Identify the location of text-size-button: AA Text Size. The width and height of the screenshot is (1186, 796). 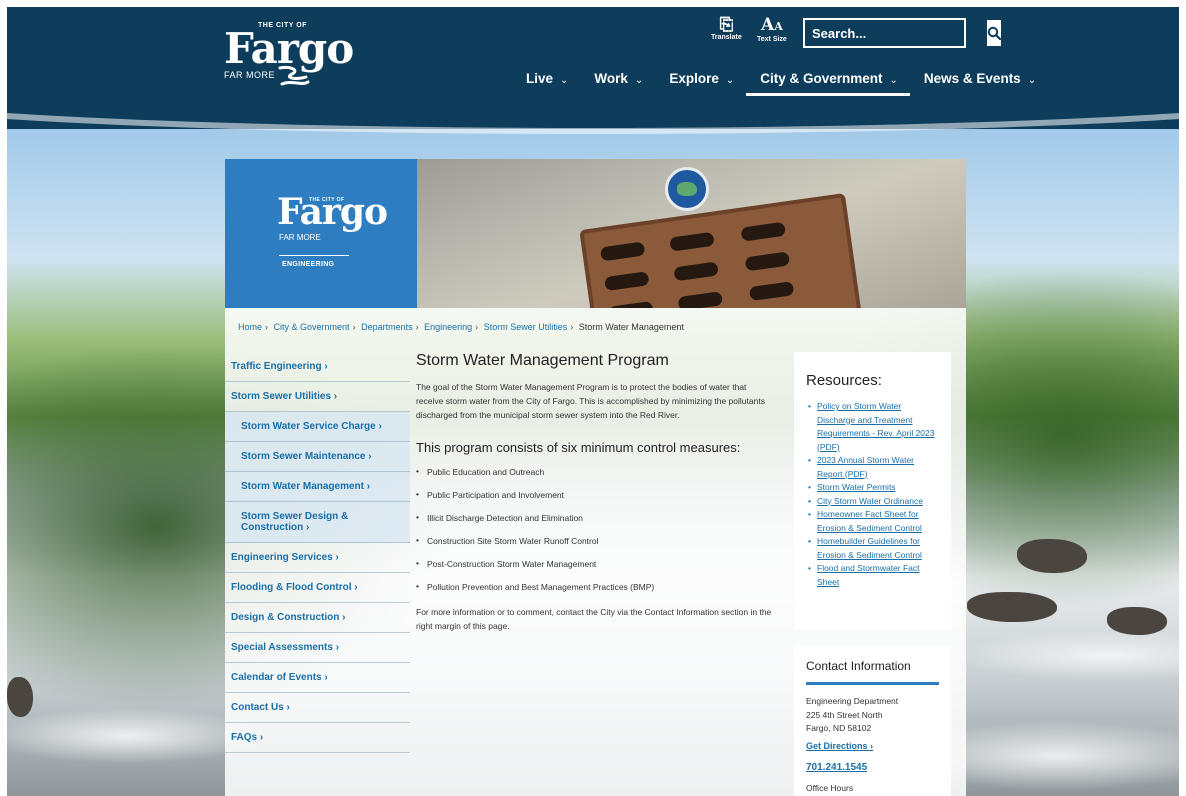
(772, 29).